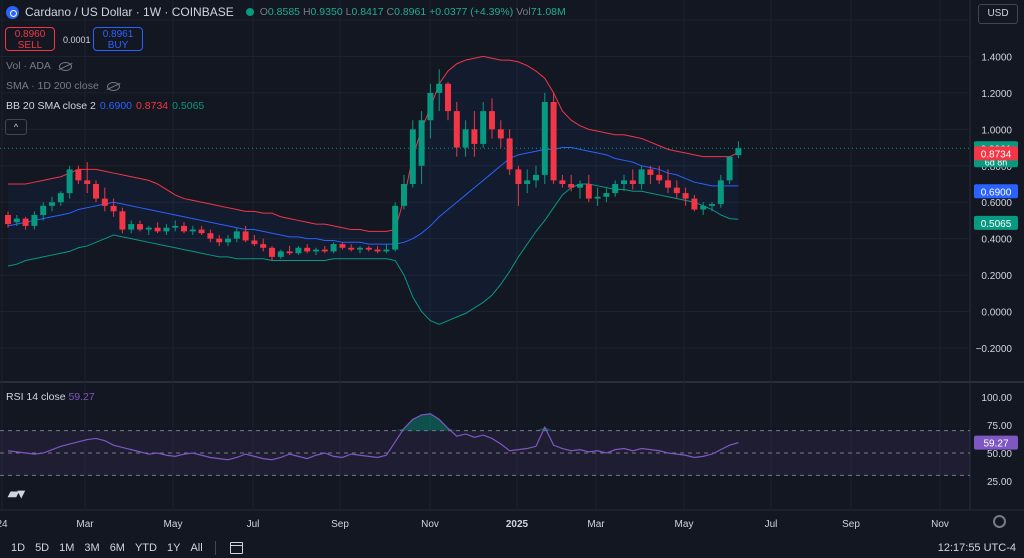 The width and height of the screenshot is (1024, 558). What do you see at coordinates (18, 548) in the screenshot?
I see `timeframe-1d: 1D` at bounding box center [18, 548].